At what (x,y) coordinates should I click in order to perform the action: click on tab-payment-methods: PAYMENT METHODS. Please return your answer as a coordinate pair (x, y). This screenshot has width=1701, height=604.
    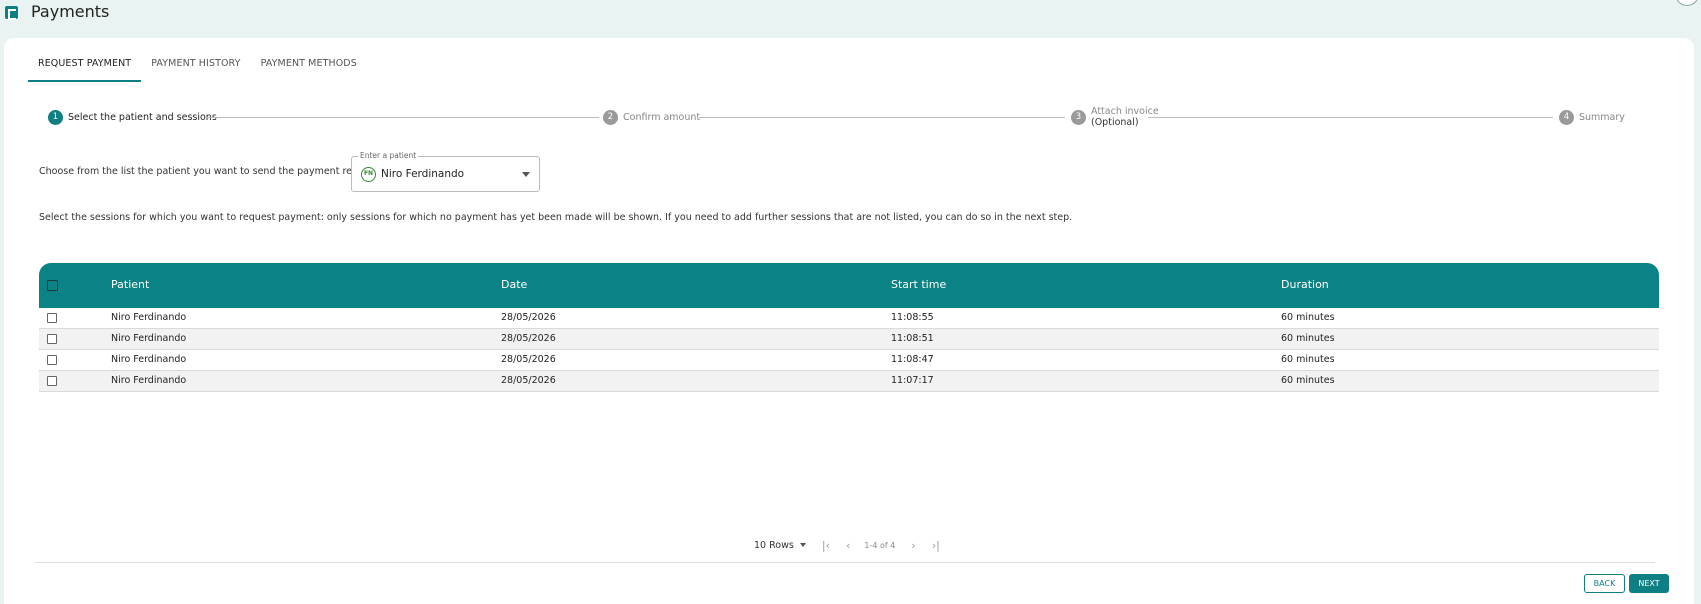
    Looking at the image, I should click on (309, 69).